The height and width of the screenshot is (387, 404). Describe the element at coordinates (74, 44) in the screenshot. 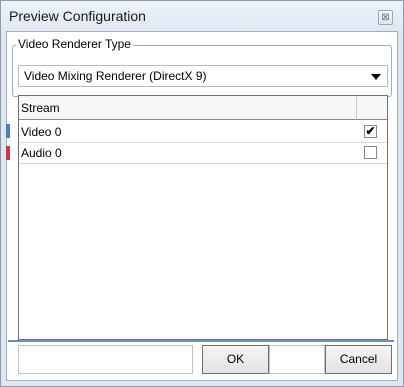

I see `video-renderer-group-label: Video Renderer Type` at that location.